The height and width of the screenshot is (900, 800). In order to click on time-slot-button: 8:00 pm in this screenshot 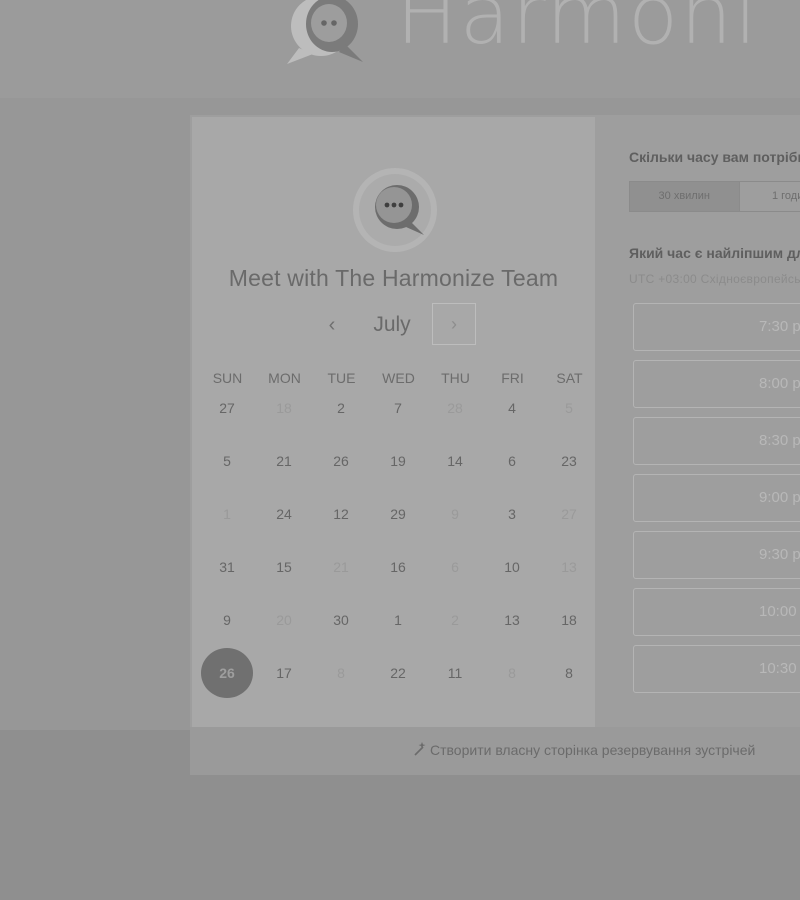, I will do `click(716, 384)`.